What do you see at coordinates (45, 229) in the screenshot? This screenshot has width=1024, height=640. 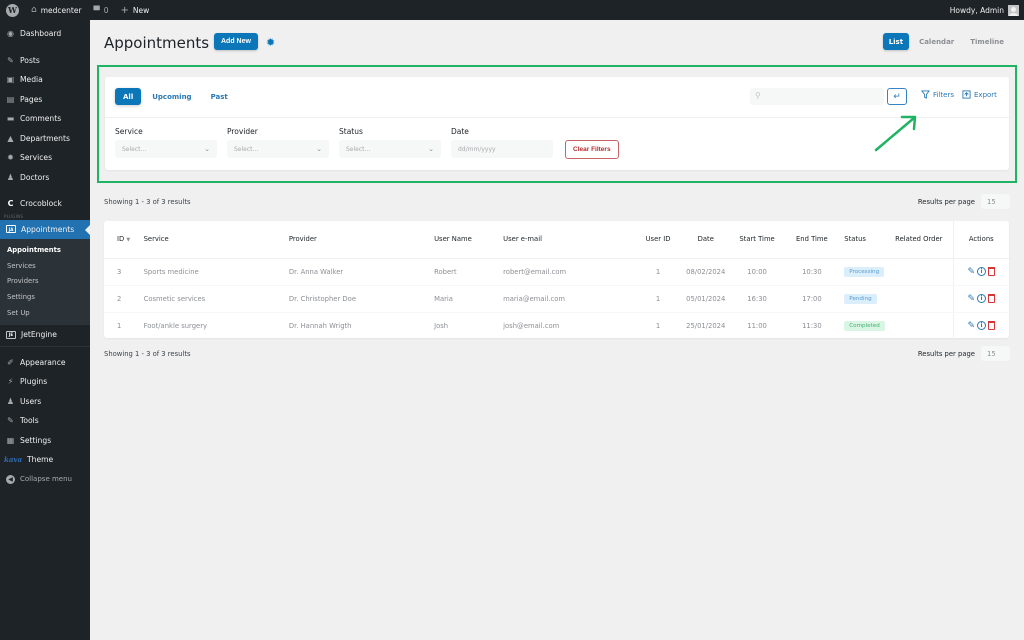 I see `sidebar-item-appointments: JA Appointments` at bounding box center [45, 229].